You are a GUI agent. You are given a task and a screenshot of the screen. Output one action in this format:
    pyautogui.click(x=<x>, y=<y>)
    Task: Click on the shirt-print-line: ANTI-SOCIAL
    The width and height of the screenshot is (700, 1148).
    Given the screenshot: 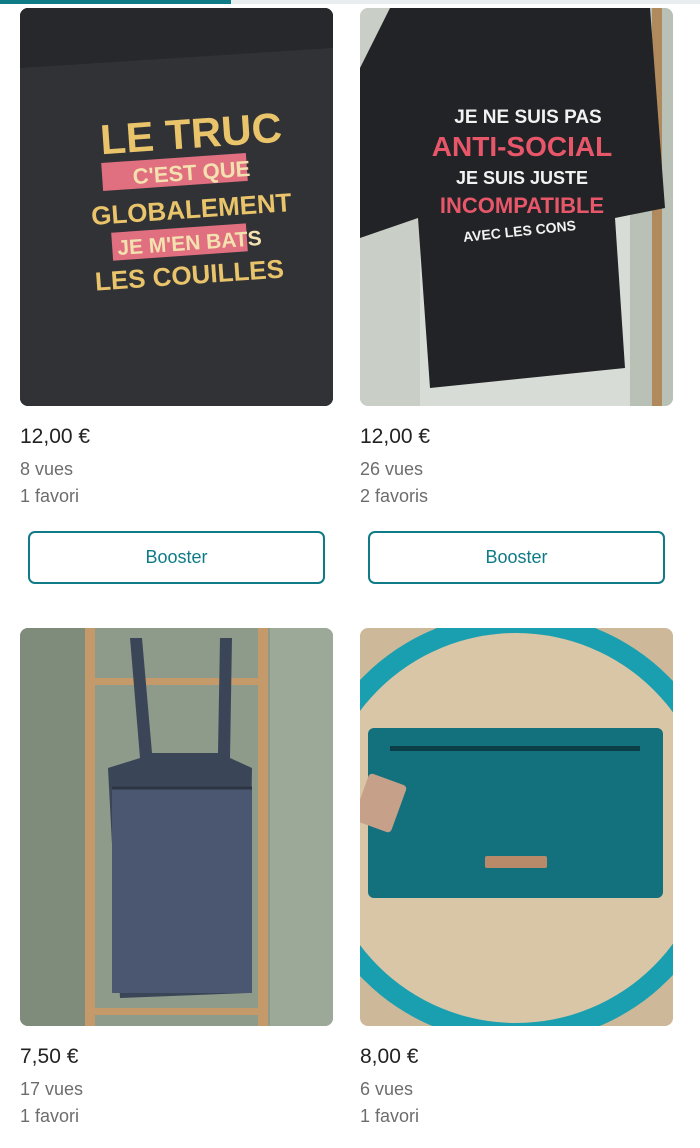 What is the action you would take?
    pyautogui.click(x=522, y=146)
    